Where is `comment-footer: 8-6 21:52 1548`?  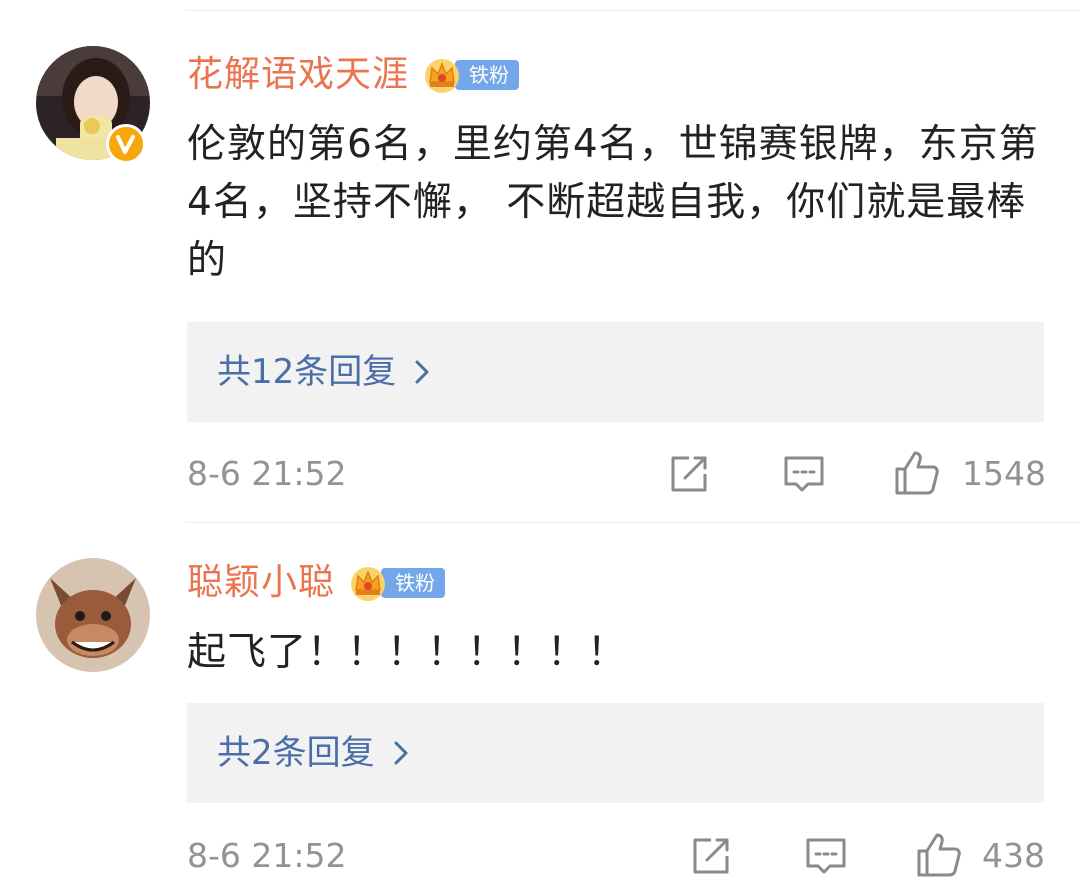
comment-footer: 8-6 21:52 1548 is located at coordinates (616, 474).